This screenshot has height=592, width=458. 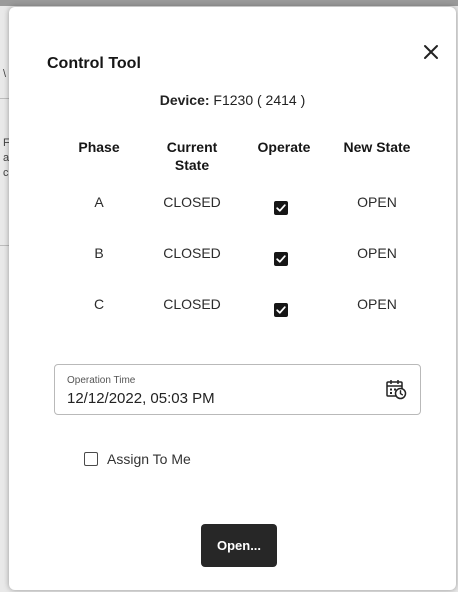 I want to click on background-topbar, so click(x=229, y=3).